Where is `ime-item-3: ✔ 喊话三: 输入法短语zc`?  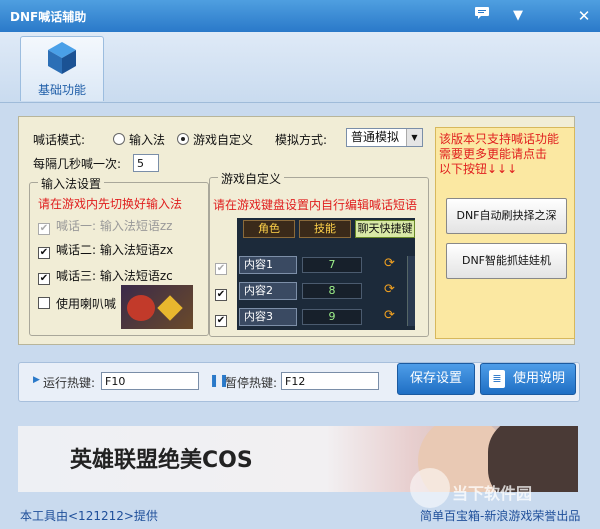
ime-item-3: ✔ 喊话三: 输入法短语zc is located at coordinates (105, 276).